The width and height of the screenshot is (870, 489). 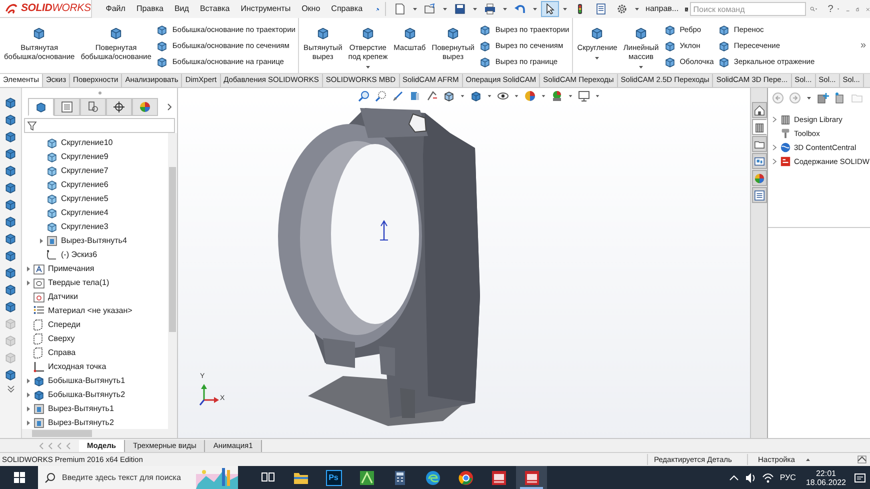 I want to click on configuration-tab, so click(x=93, y=107).